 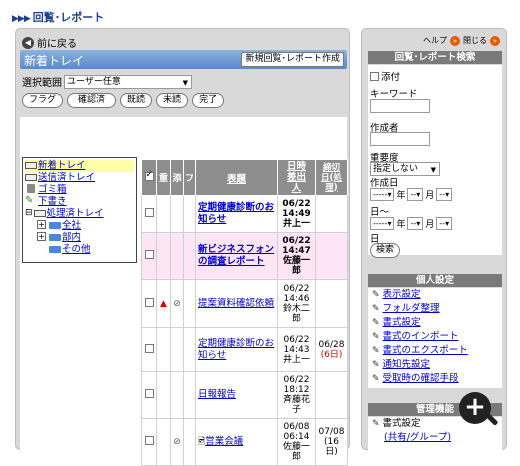 I want to click on tree-item-label: 送信済トレイ, so click(x=66, y=177).